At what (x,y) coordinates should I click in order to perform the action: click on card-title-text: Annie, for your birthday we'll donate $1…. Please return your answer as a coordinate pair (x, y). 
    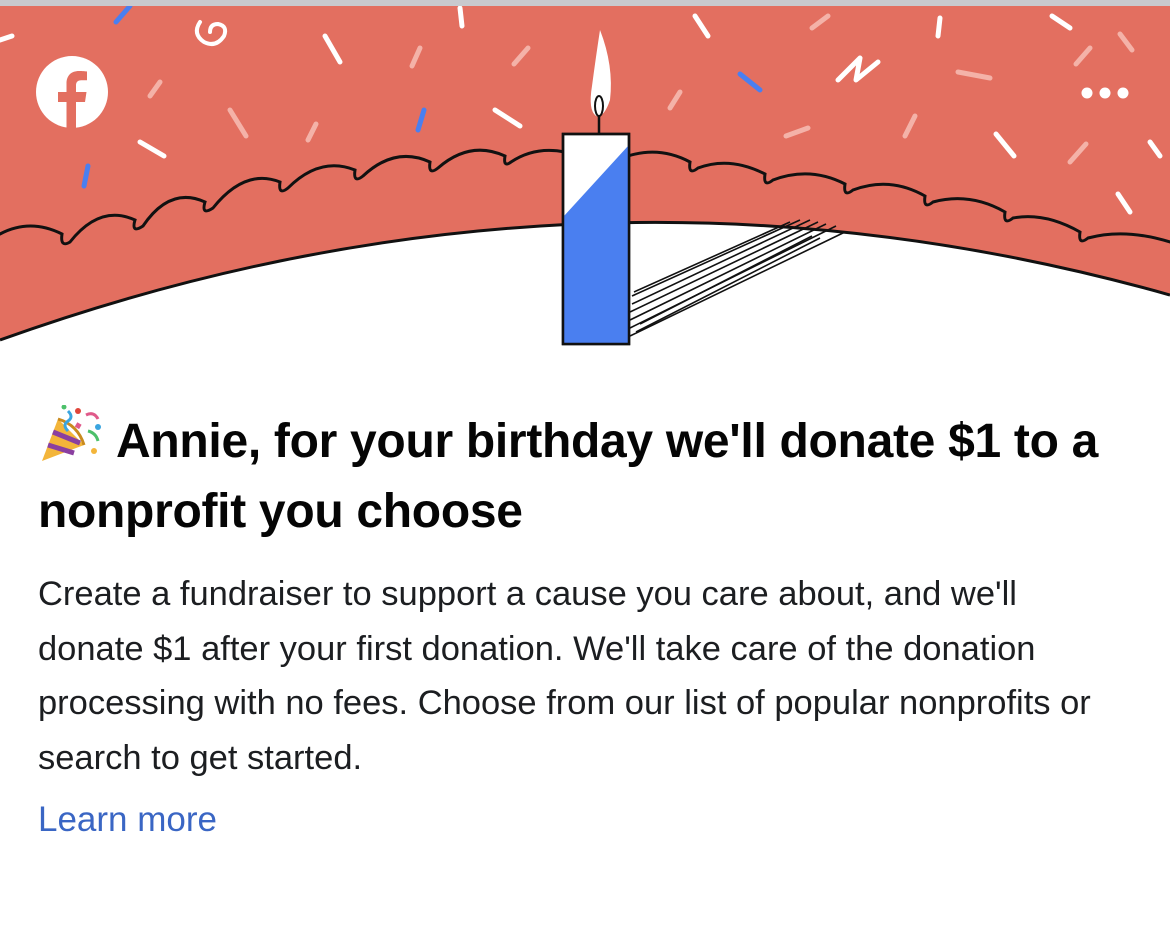
    Looking at the image, I should click on (568, 476).